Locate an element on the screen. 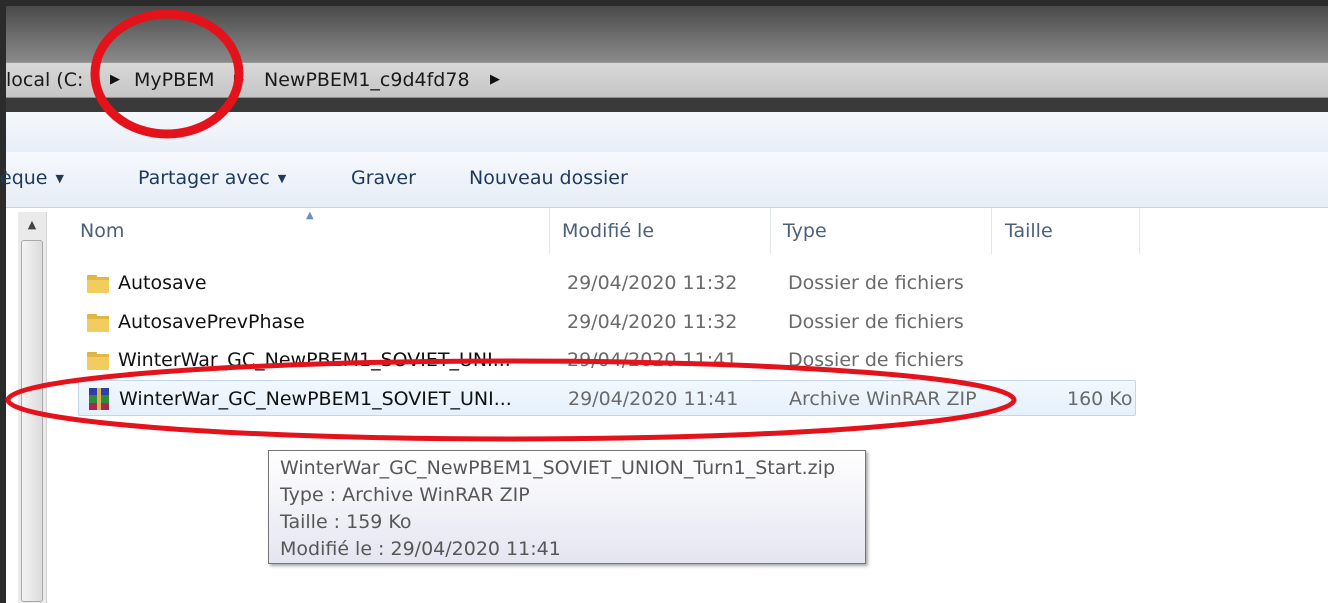  address-bar: local (C: ▶ MyPBEM ▶ NewPBEM1_c9d4fd78 ▶ is located at coordinates (667, 80).